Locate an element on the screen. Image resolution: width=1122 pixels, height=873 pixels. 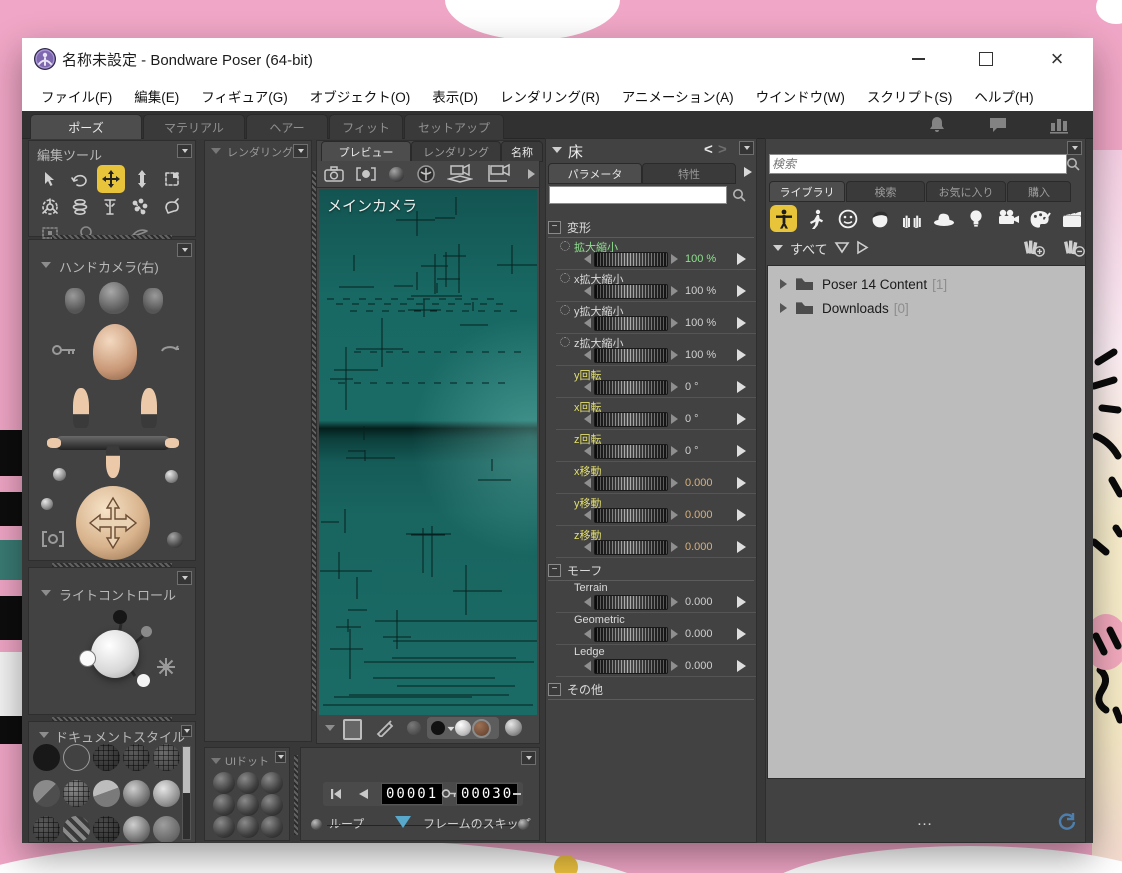
current-frame-counter: 00001 is located at coordinates (412, 794).